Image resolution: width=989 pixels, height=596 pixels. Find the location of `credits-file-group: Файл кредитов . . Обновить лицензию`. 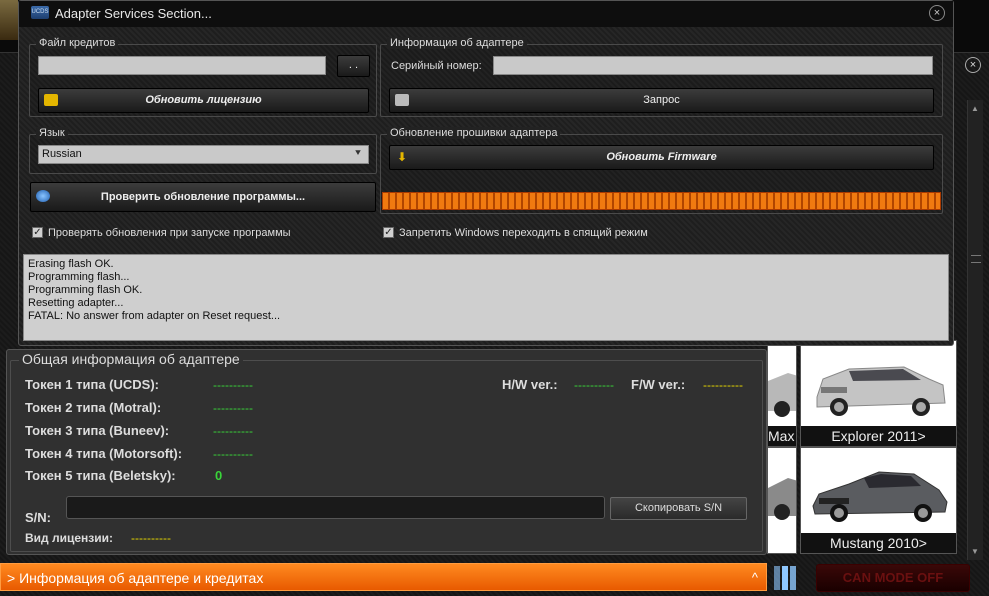

credits-file-group: Файл кредитов . . Обновить лицензию is located at coordinates (203, 77).